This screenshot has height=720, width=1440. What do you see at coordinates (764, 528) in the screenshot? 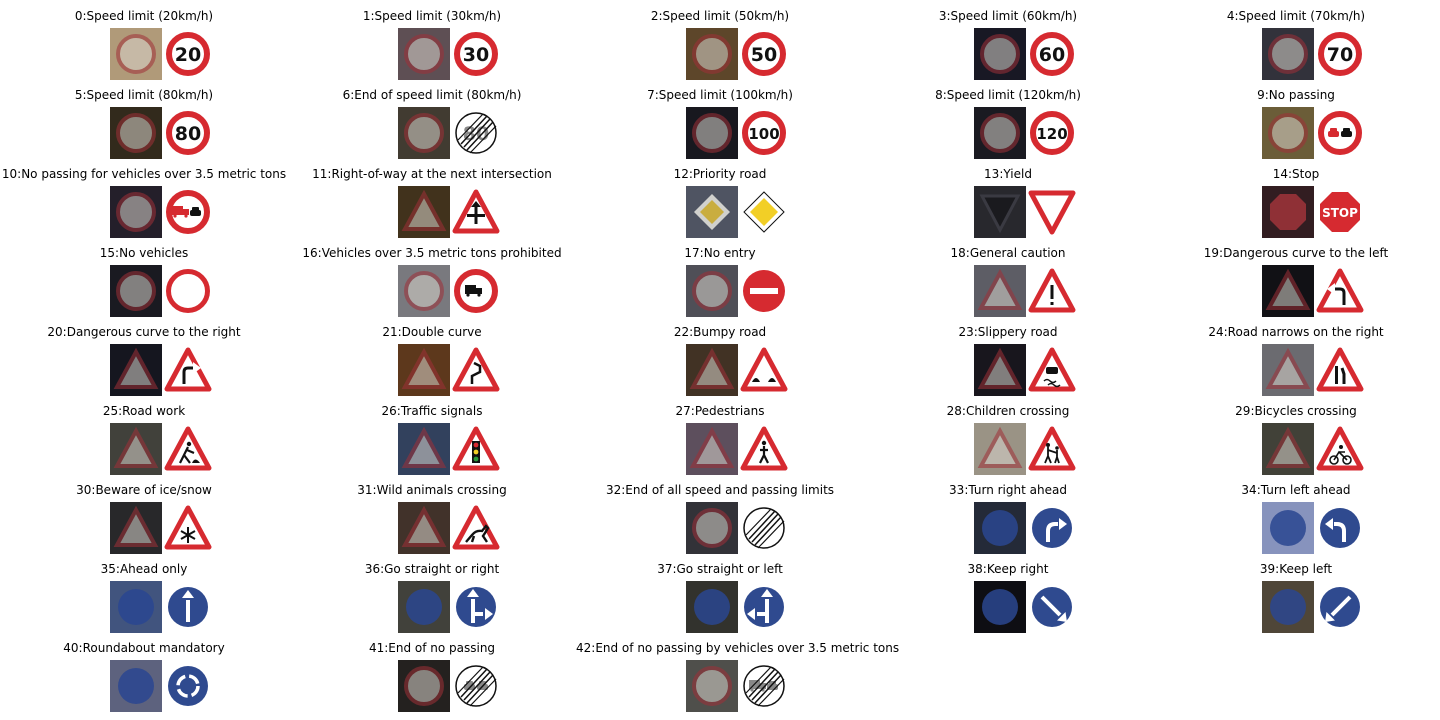
I see `end-all-sign-icon` at bounding box center [764, 528].